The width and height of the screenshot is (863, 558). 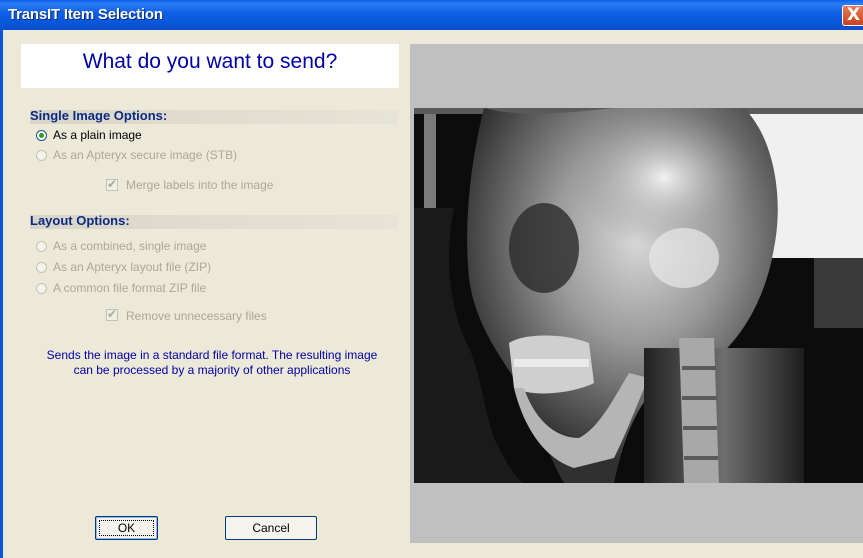 What do you see at coordinates (200, 185) in the screenshot?
I see `merge-labels-label: Merge labels into the image` at bounding box center [200, 185].